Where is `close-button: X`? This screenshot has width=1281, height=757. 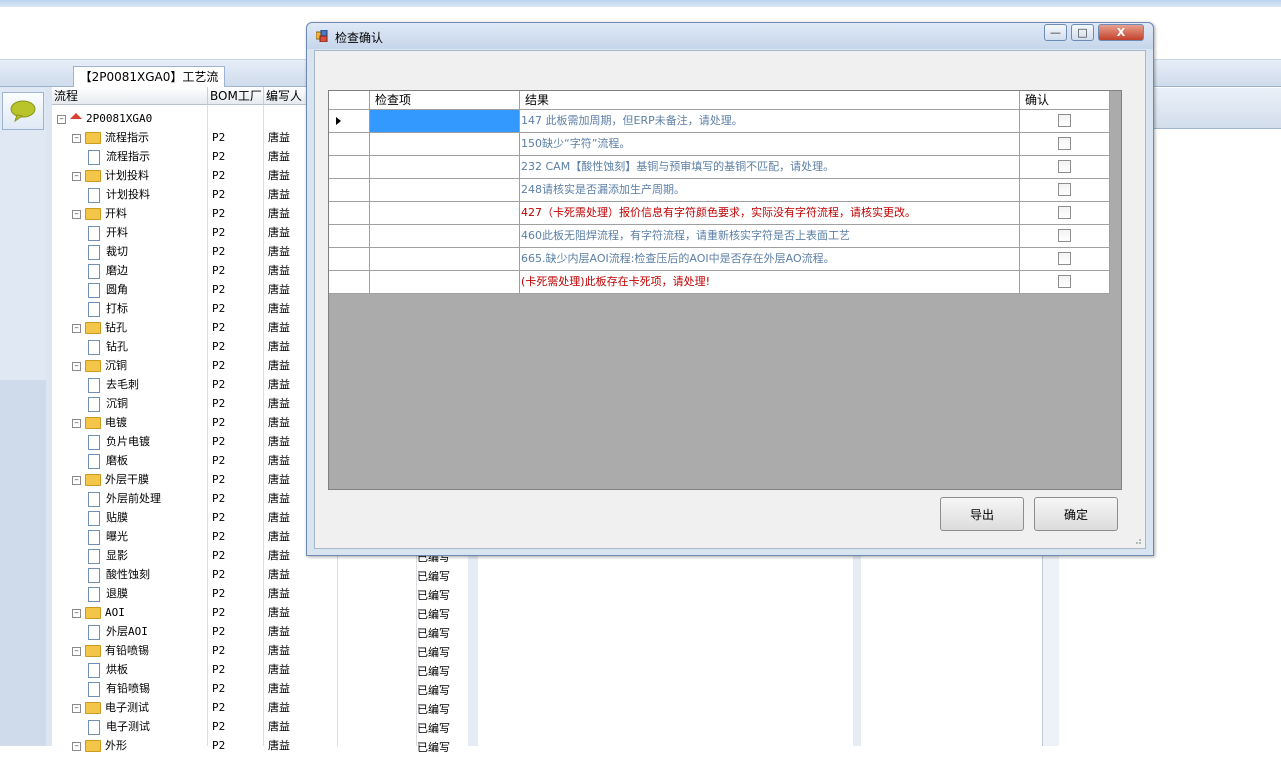
close-button: X is located at coordinates (1121, 32).